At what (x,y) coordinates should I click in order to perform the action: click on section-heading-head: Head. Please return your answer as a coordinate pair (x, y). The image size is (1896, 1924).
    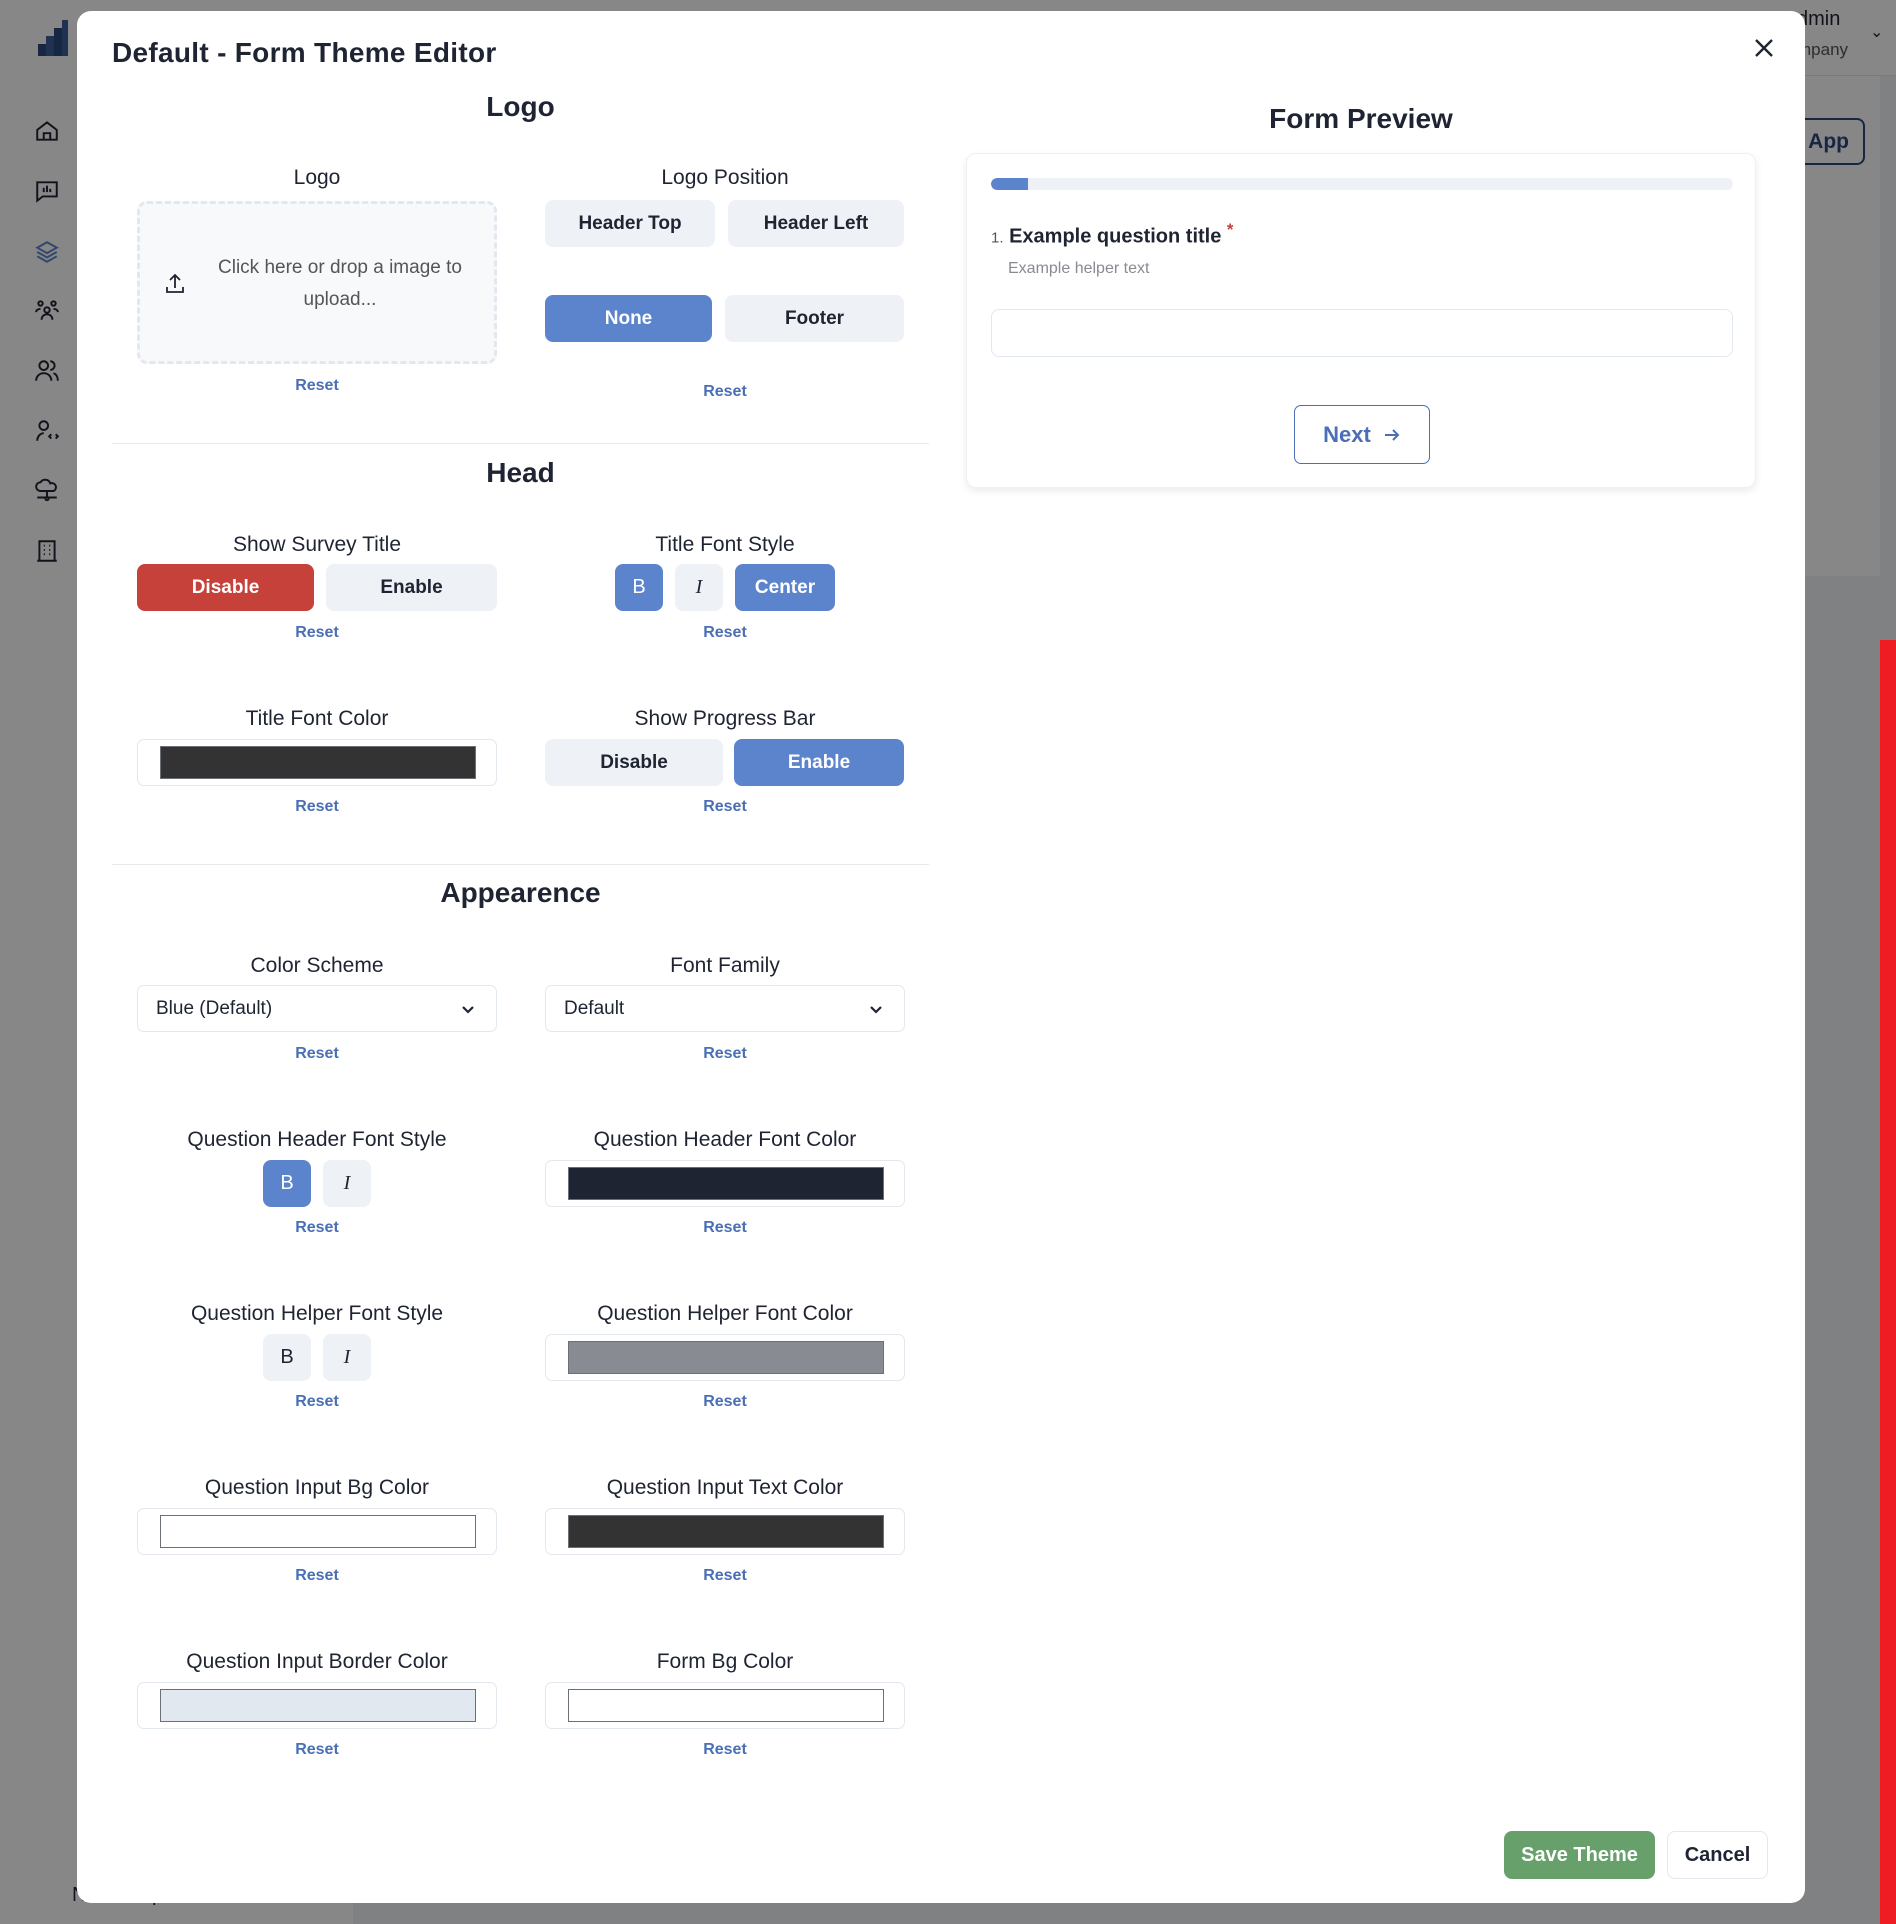
    Looking at the image, I should click on (520, 472).